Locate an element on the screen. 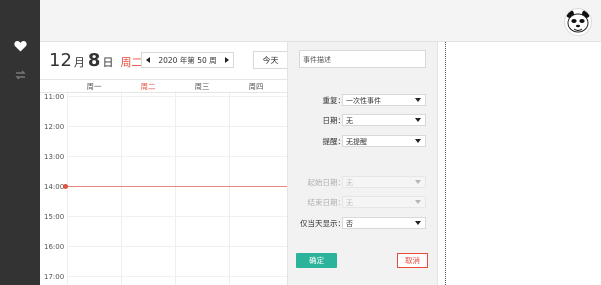 The height and width of the screenshot is (285, 601). daytime-only-label: 仅当天显示： is located at coordinates (322, 223).